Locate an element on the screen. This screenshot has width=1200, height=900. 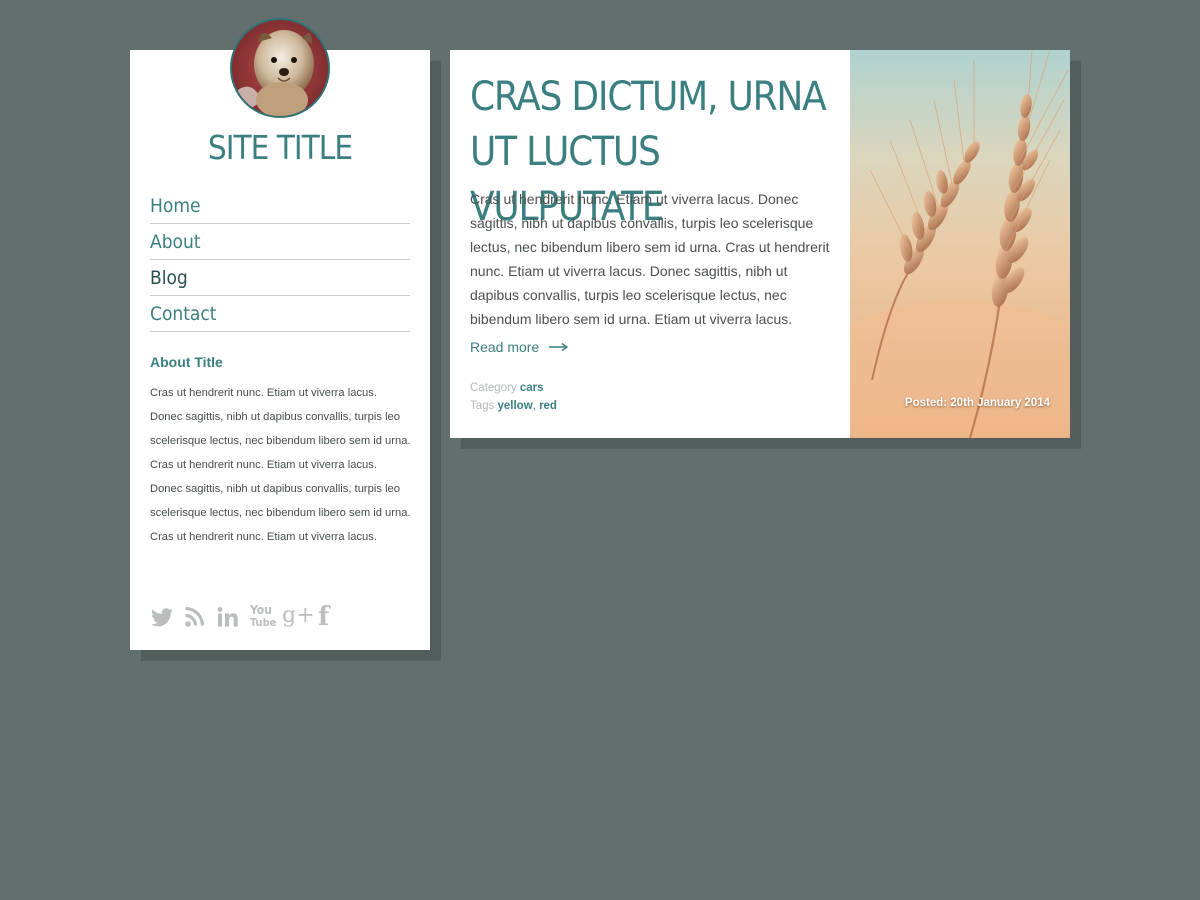
read-more-label: Read more is located at coordinates (505, 347).